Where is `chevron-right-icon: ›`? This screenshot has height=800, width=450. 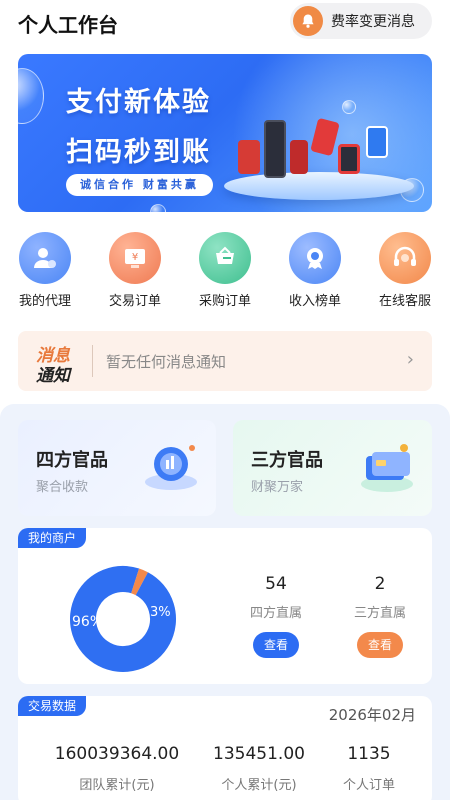 chevron-right-icon: › is located at coordinates (410, 359).